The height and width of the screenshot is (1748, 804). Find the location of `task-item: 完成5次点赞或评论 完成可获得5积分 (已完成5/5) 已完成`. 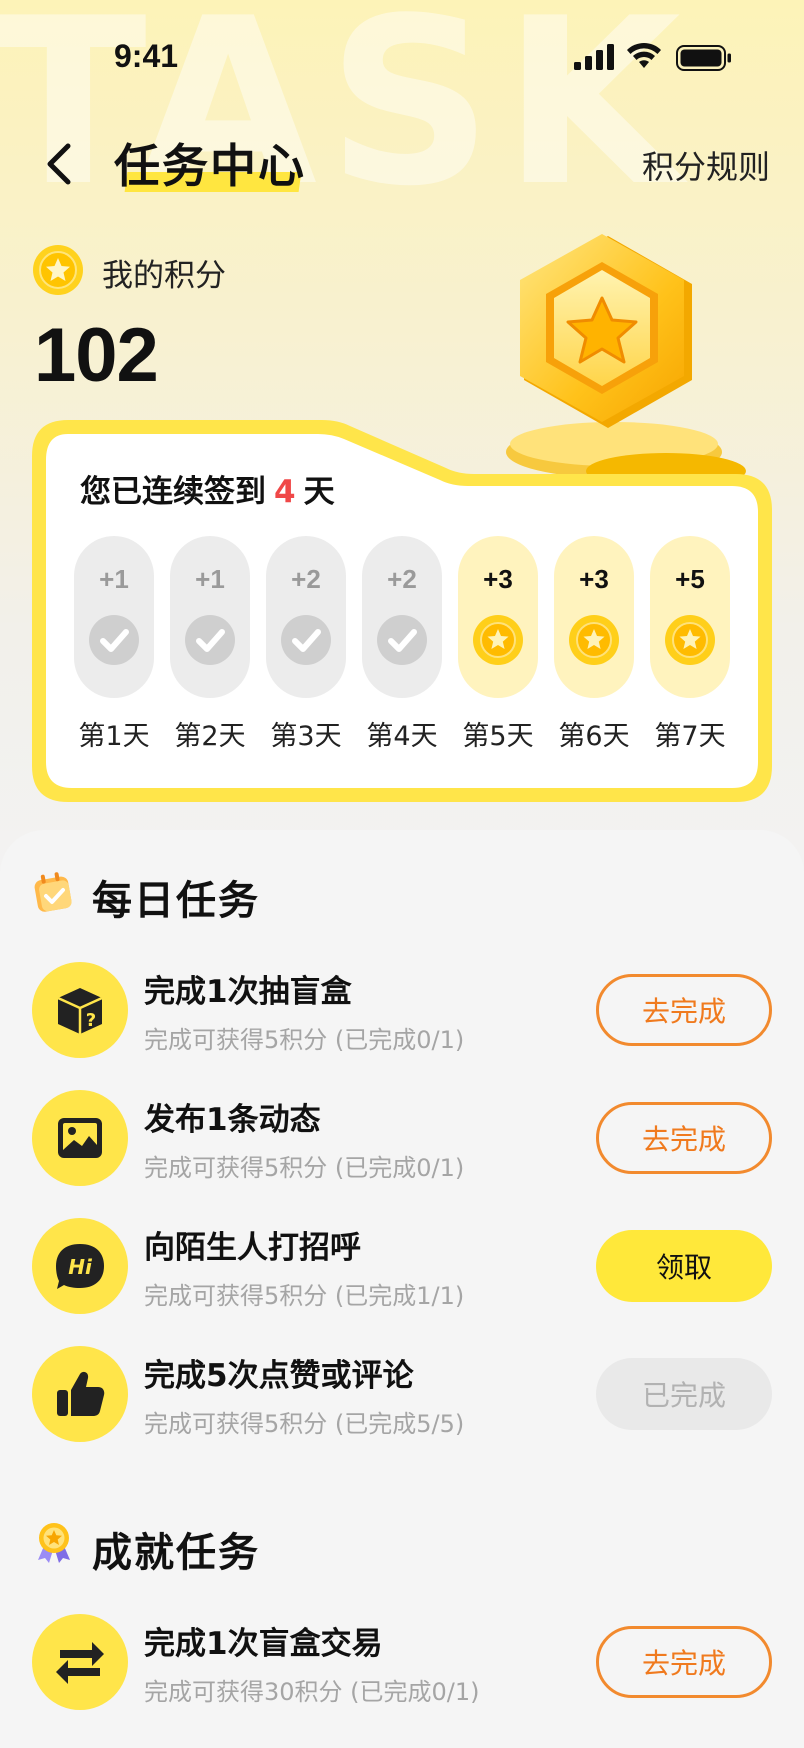

task-item: 完成5次点赞或评论 完成可获得5积分 (已完成5/5) 已完成 is located at coordinates (402, 1396).